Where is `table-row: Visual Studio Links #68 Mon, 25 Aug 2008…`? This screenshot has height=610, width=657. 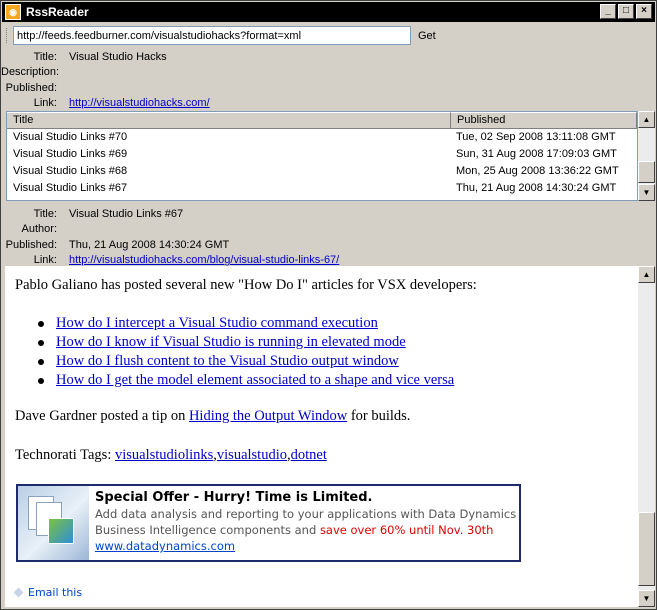 table-row: Visual Studio Links #68 Mon, 25 Aug 2008… is located at coordinates (322, 171).